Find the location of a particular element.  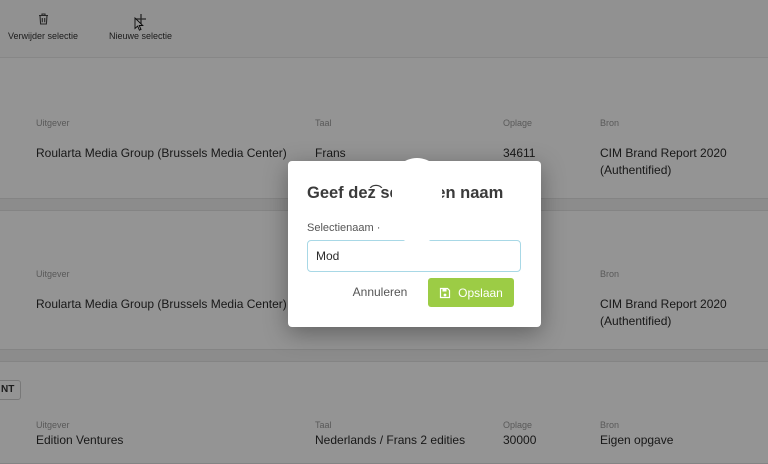

floppy-disk-icon is located at coordinates (445, 293).